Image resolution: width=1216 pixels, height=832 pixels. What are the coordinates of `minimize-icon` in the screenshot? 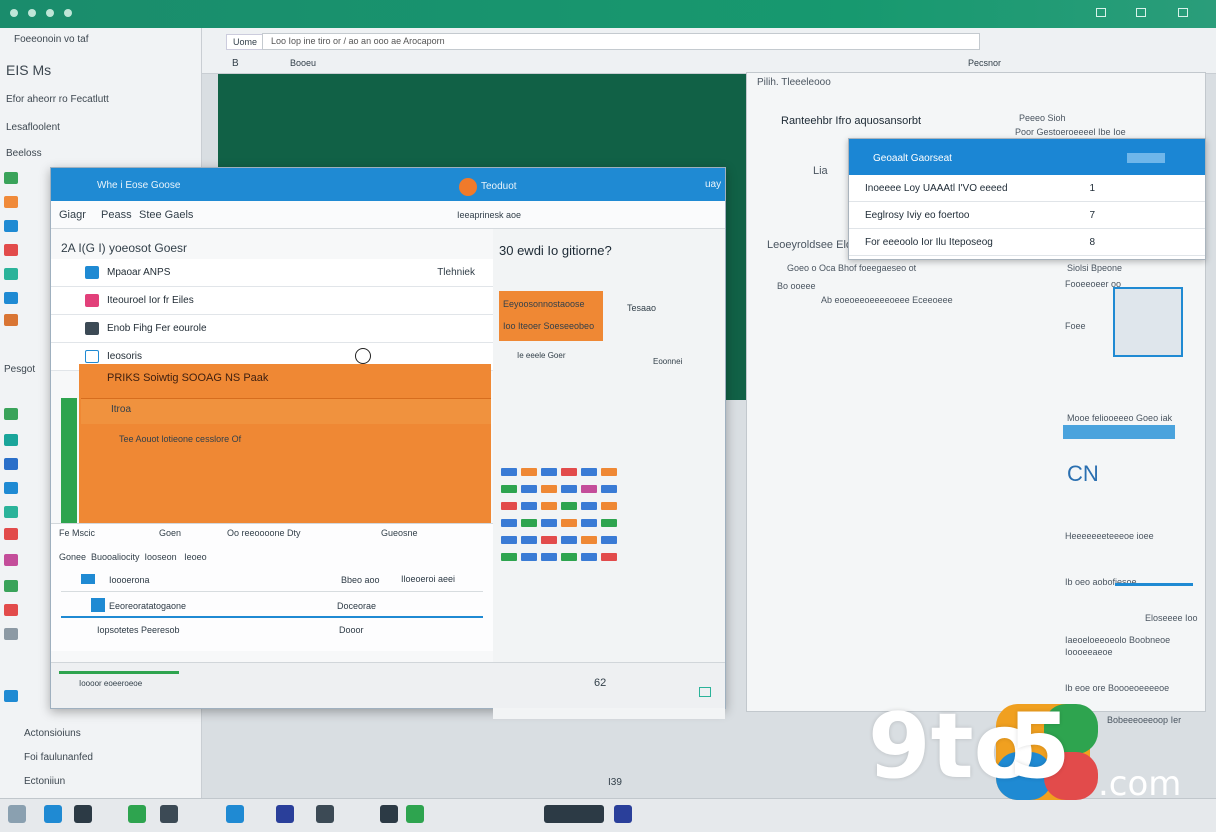 It's located at (1101, 12).